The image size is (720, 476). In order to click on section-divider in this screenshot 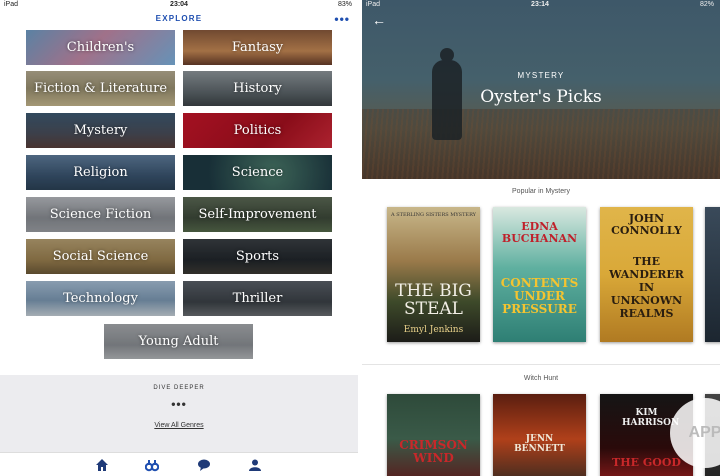, I will do `click(541, 364)`.